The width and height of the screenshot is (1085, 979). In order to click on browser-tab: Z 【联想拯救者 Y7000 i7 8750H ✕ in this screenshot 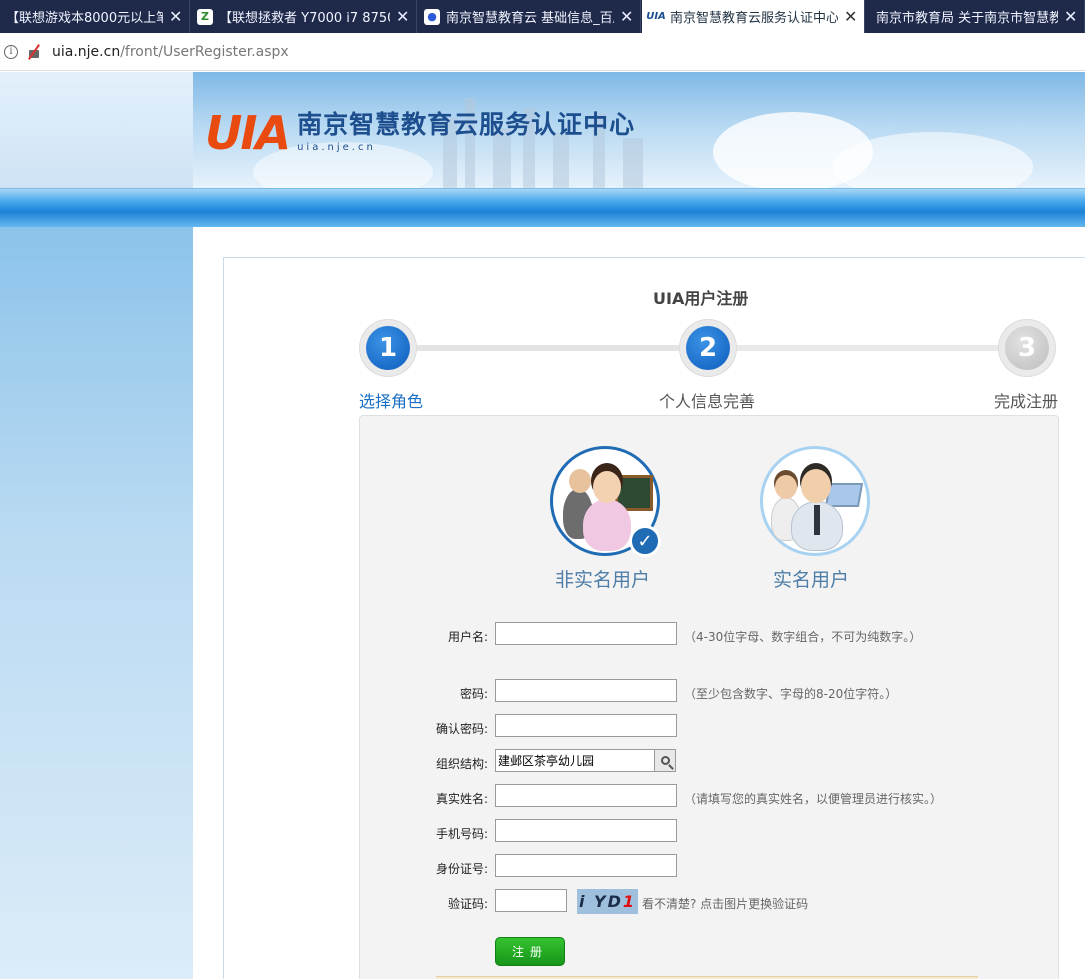, I will do `click(304, 16)`.